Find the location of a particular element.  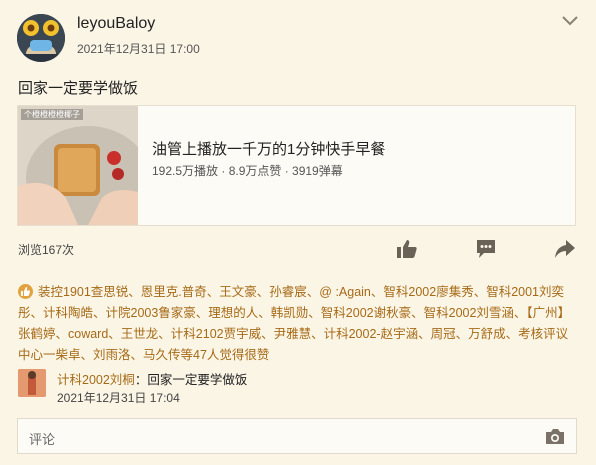

comment-text: 回家一定要学做饭 is located at coordinates (197, 380).